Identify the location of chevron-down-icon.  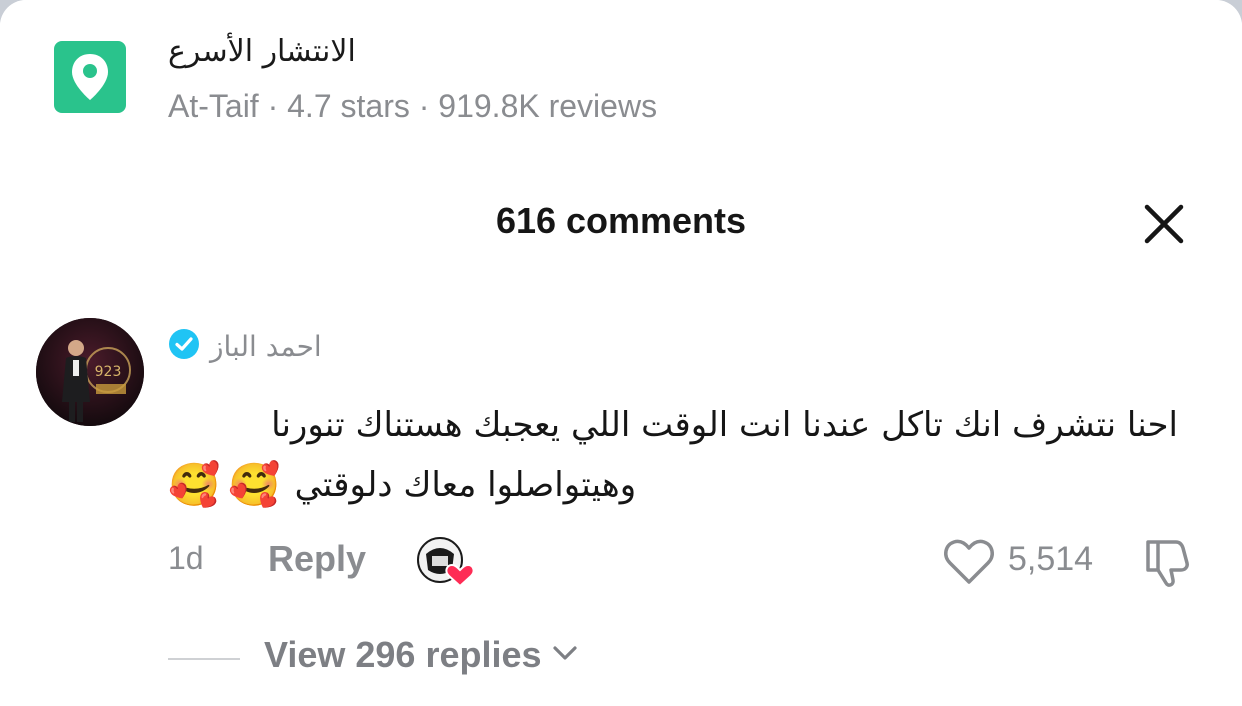
(565, 655).